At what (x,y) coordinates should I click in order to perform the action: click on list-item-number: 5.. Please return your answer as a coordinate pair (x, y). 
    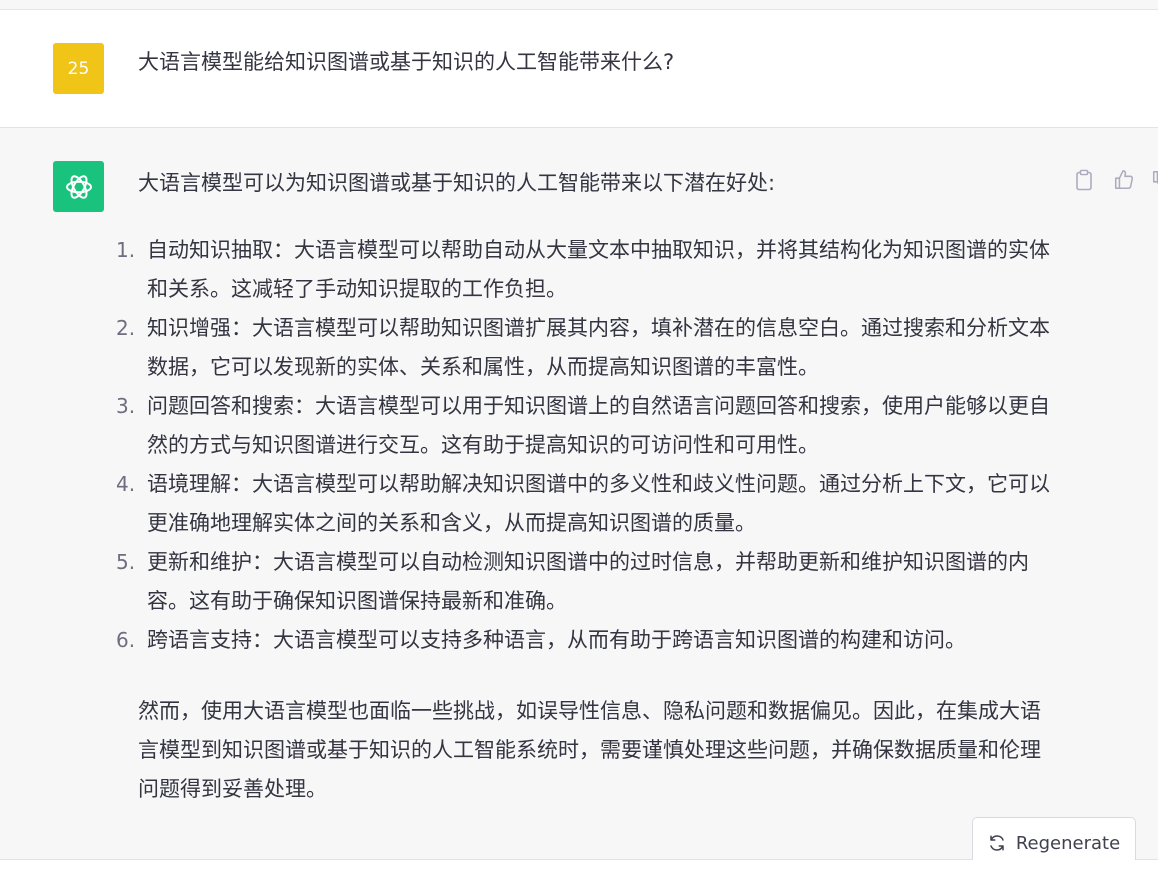
    Looking at the image, I should click on (126, 562).